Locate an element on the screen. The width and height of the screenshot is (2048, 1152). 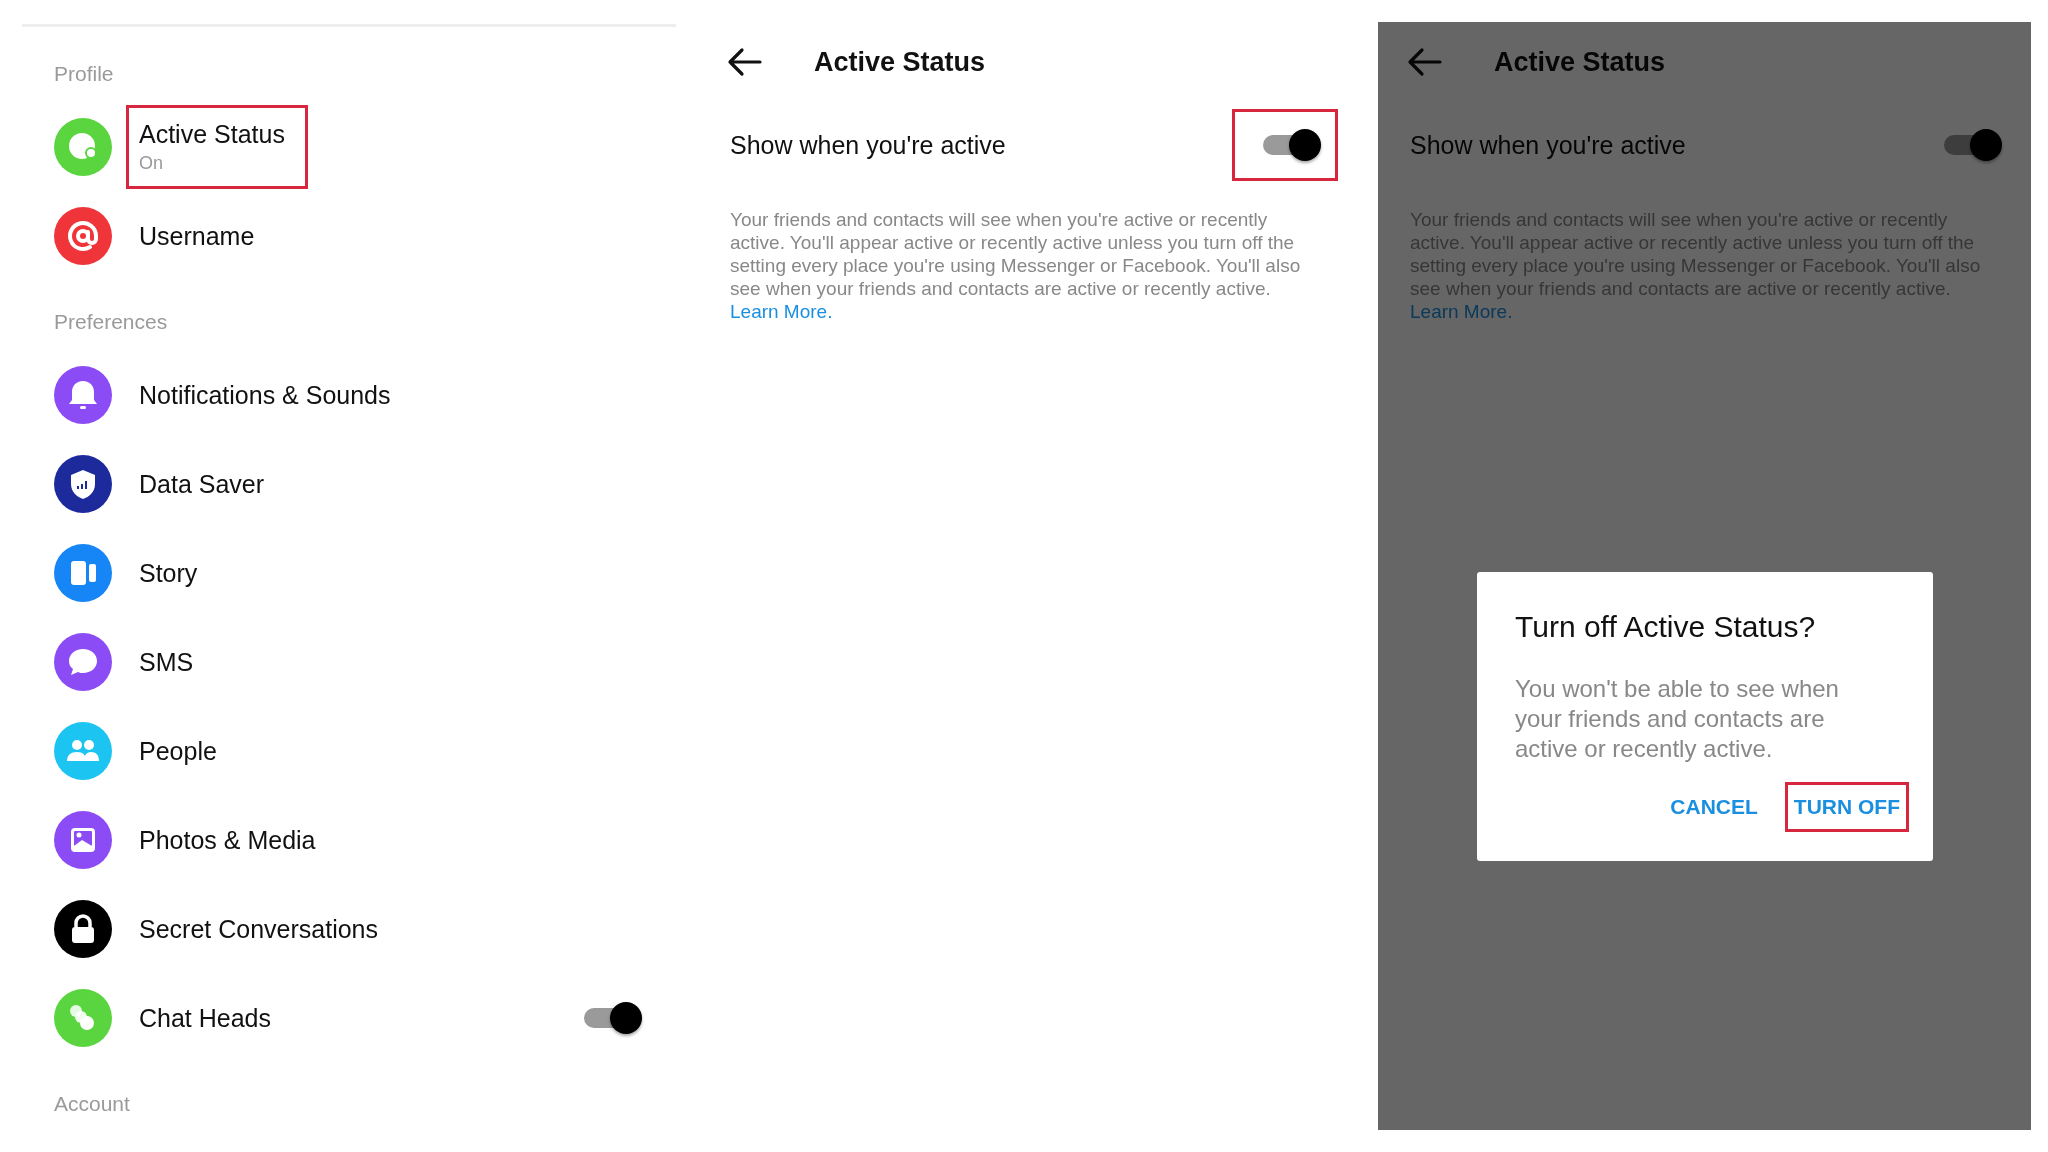
section-heading: Profile is located at coordinates (84, 74).